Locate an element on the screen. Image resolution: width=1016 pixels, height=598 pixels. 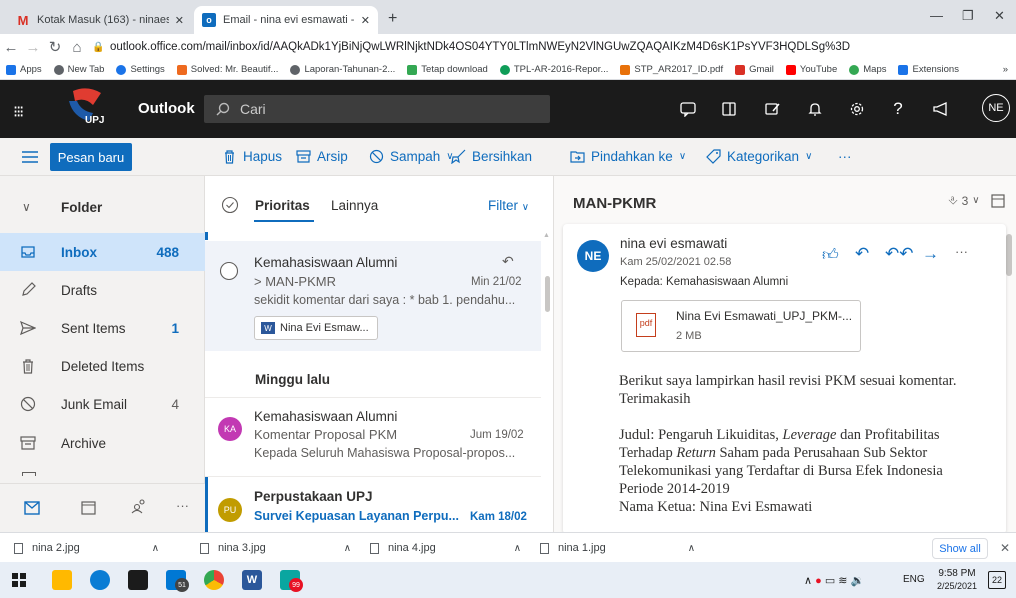
sender-name: nina evi esmawati is located at coordinates (673, 243).